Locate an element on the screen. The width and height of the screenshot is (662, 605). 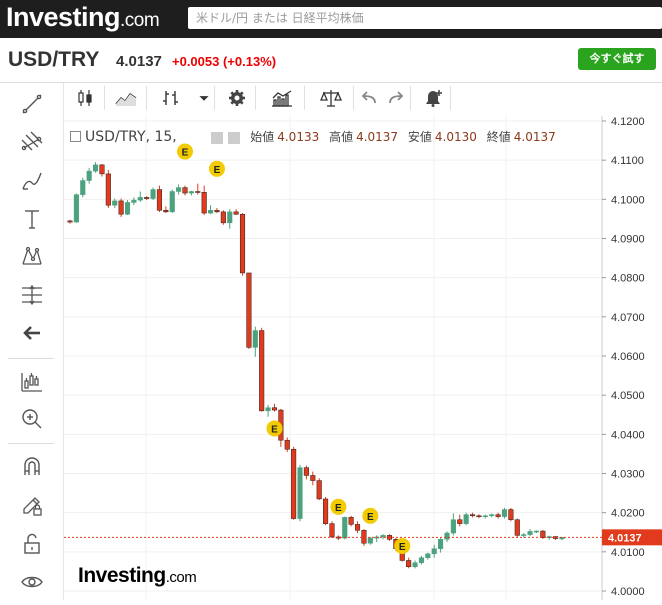
price-tick-label: 4.0100 is located at coordinates (628, 553).